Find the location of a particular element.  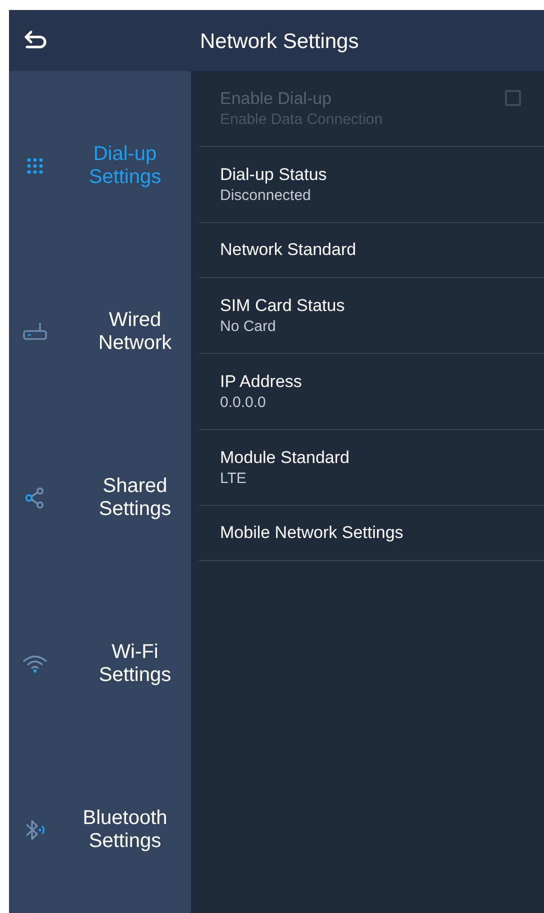

settings-row: SIM Card Status No Card is located at coordinates (371, 316).